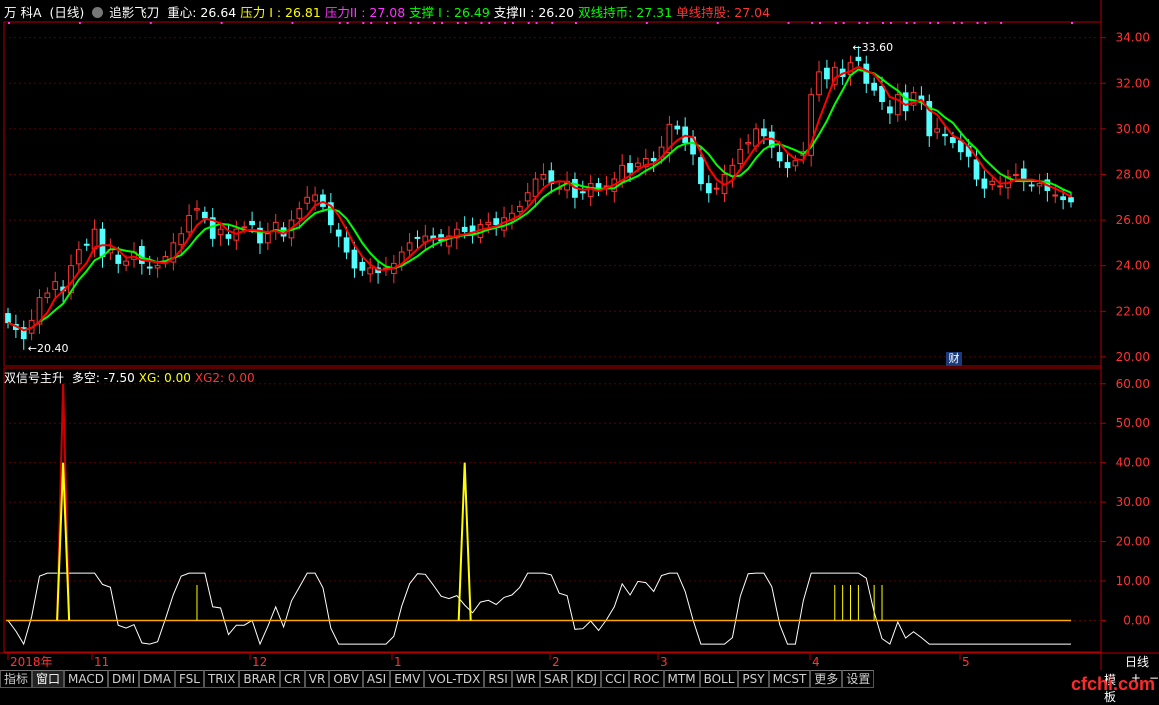 The height and width of the screenshot is (705, 1159). What do you see at coordinates (280, 12) in the screenshot?
I see `header-value-1: 压力 I : 26.81` at bounding box center [280, 12].